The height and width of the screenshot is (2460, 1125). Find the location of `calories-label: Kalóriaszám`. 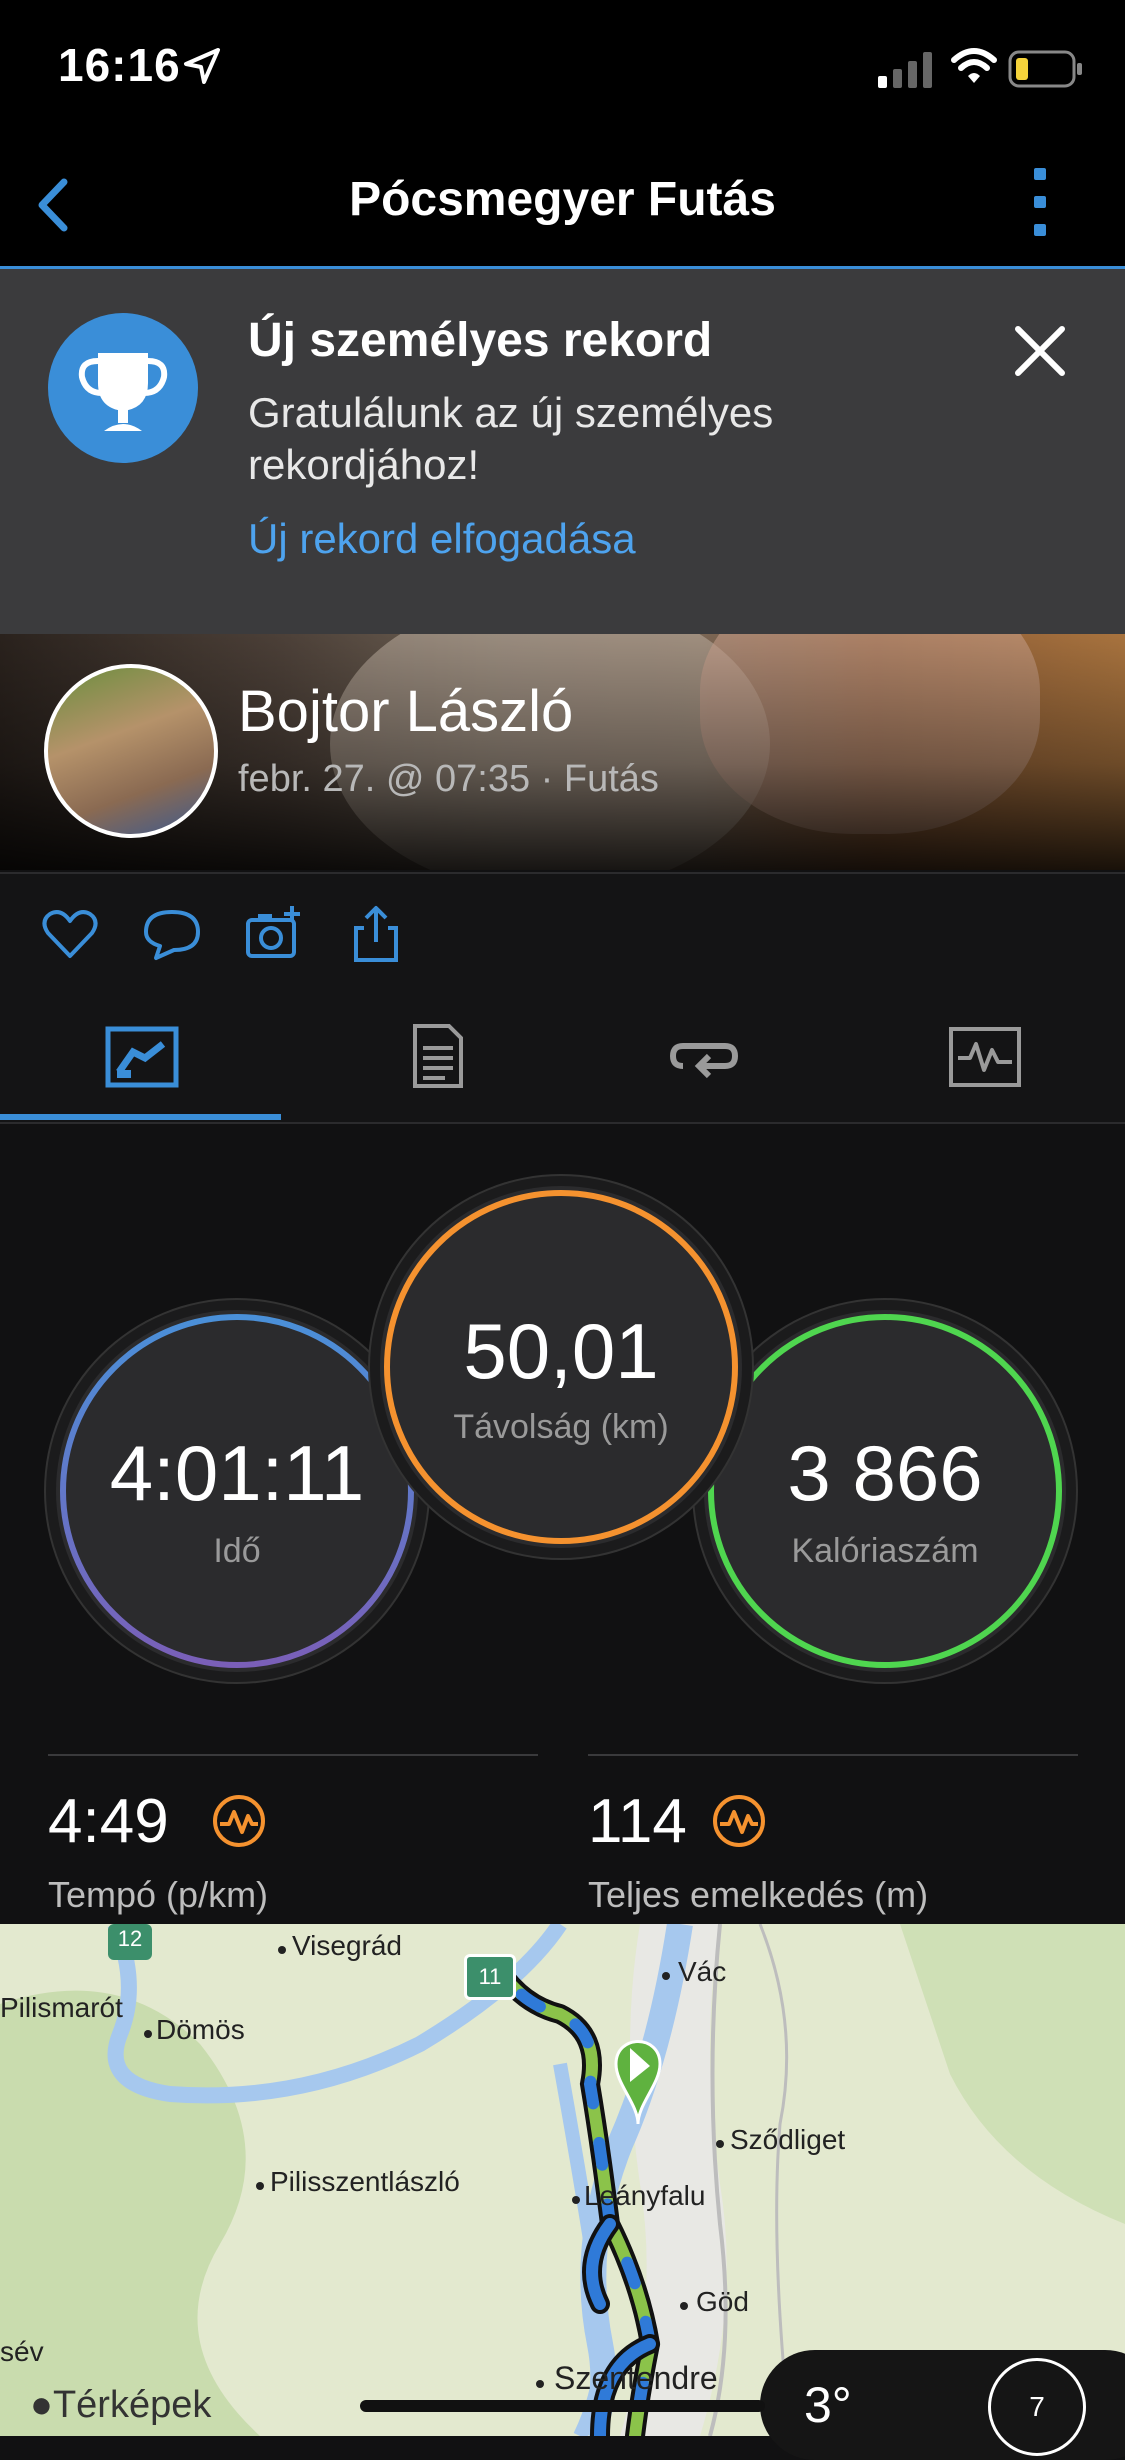

calories-label: Kalóriaszám is located at coordinates (885, 1551).